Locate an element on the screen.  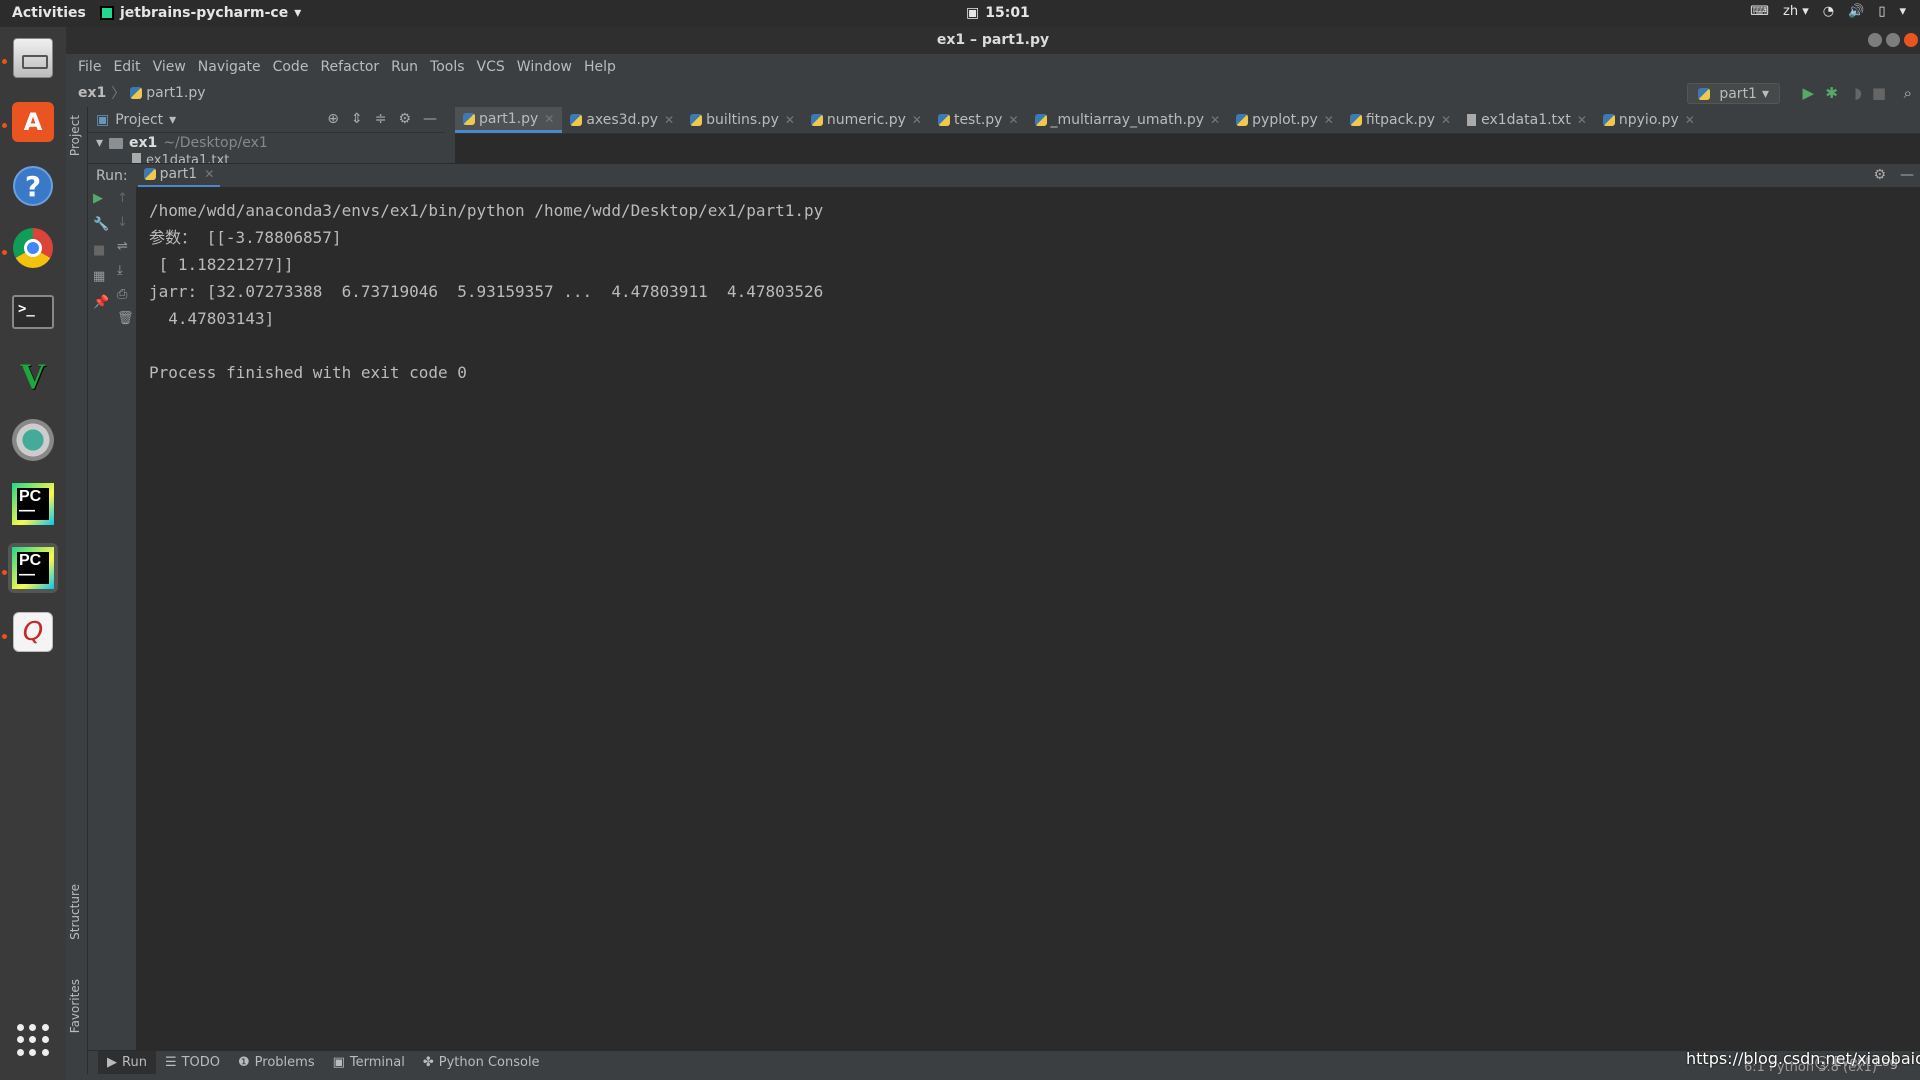
breadcrumb-file: part1.py is located at coordinates (175, 93).